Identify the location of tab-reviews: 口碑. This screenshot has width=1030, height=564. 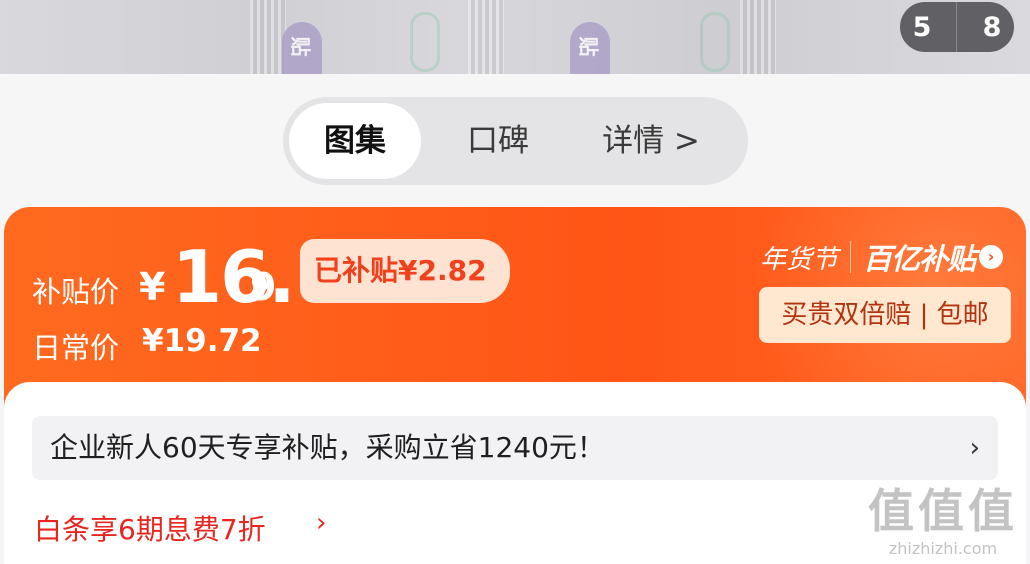
(498, 141).